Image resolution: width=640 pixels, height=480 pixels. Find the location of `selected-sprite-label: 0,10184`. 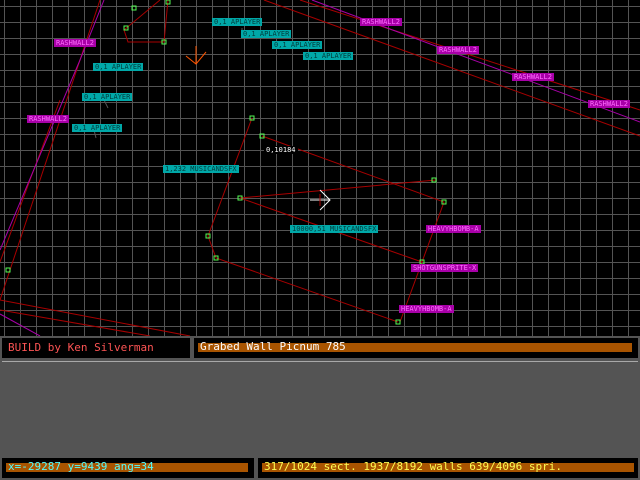

selected-sprite-label: 0,10184 is located at coordinates (281, 150).